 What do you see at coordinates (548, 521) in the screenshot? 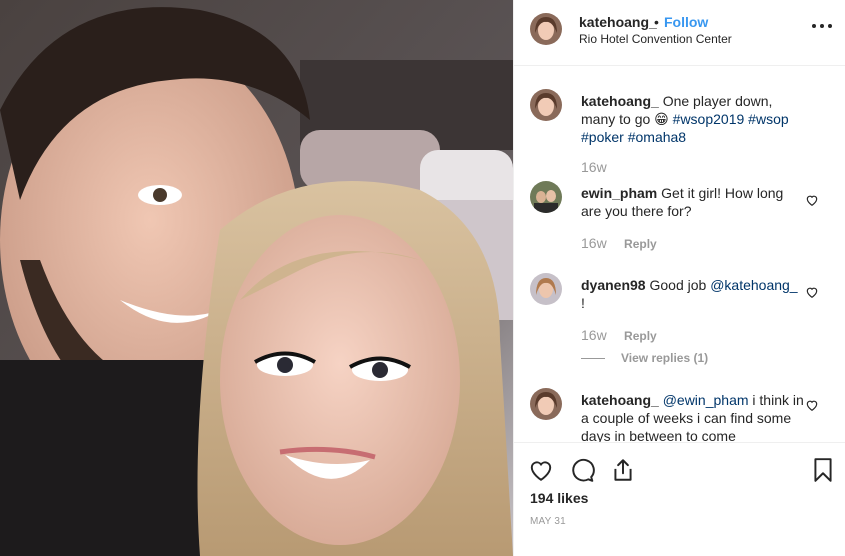
I see `post-date: MAY 31` at bounding box center [548, 521].